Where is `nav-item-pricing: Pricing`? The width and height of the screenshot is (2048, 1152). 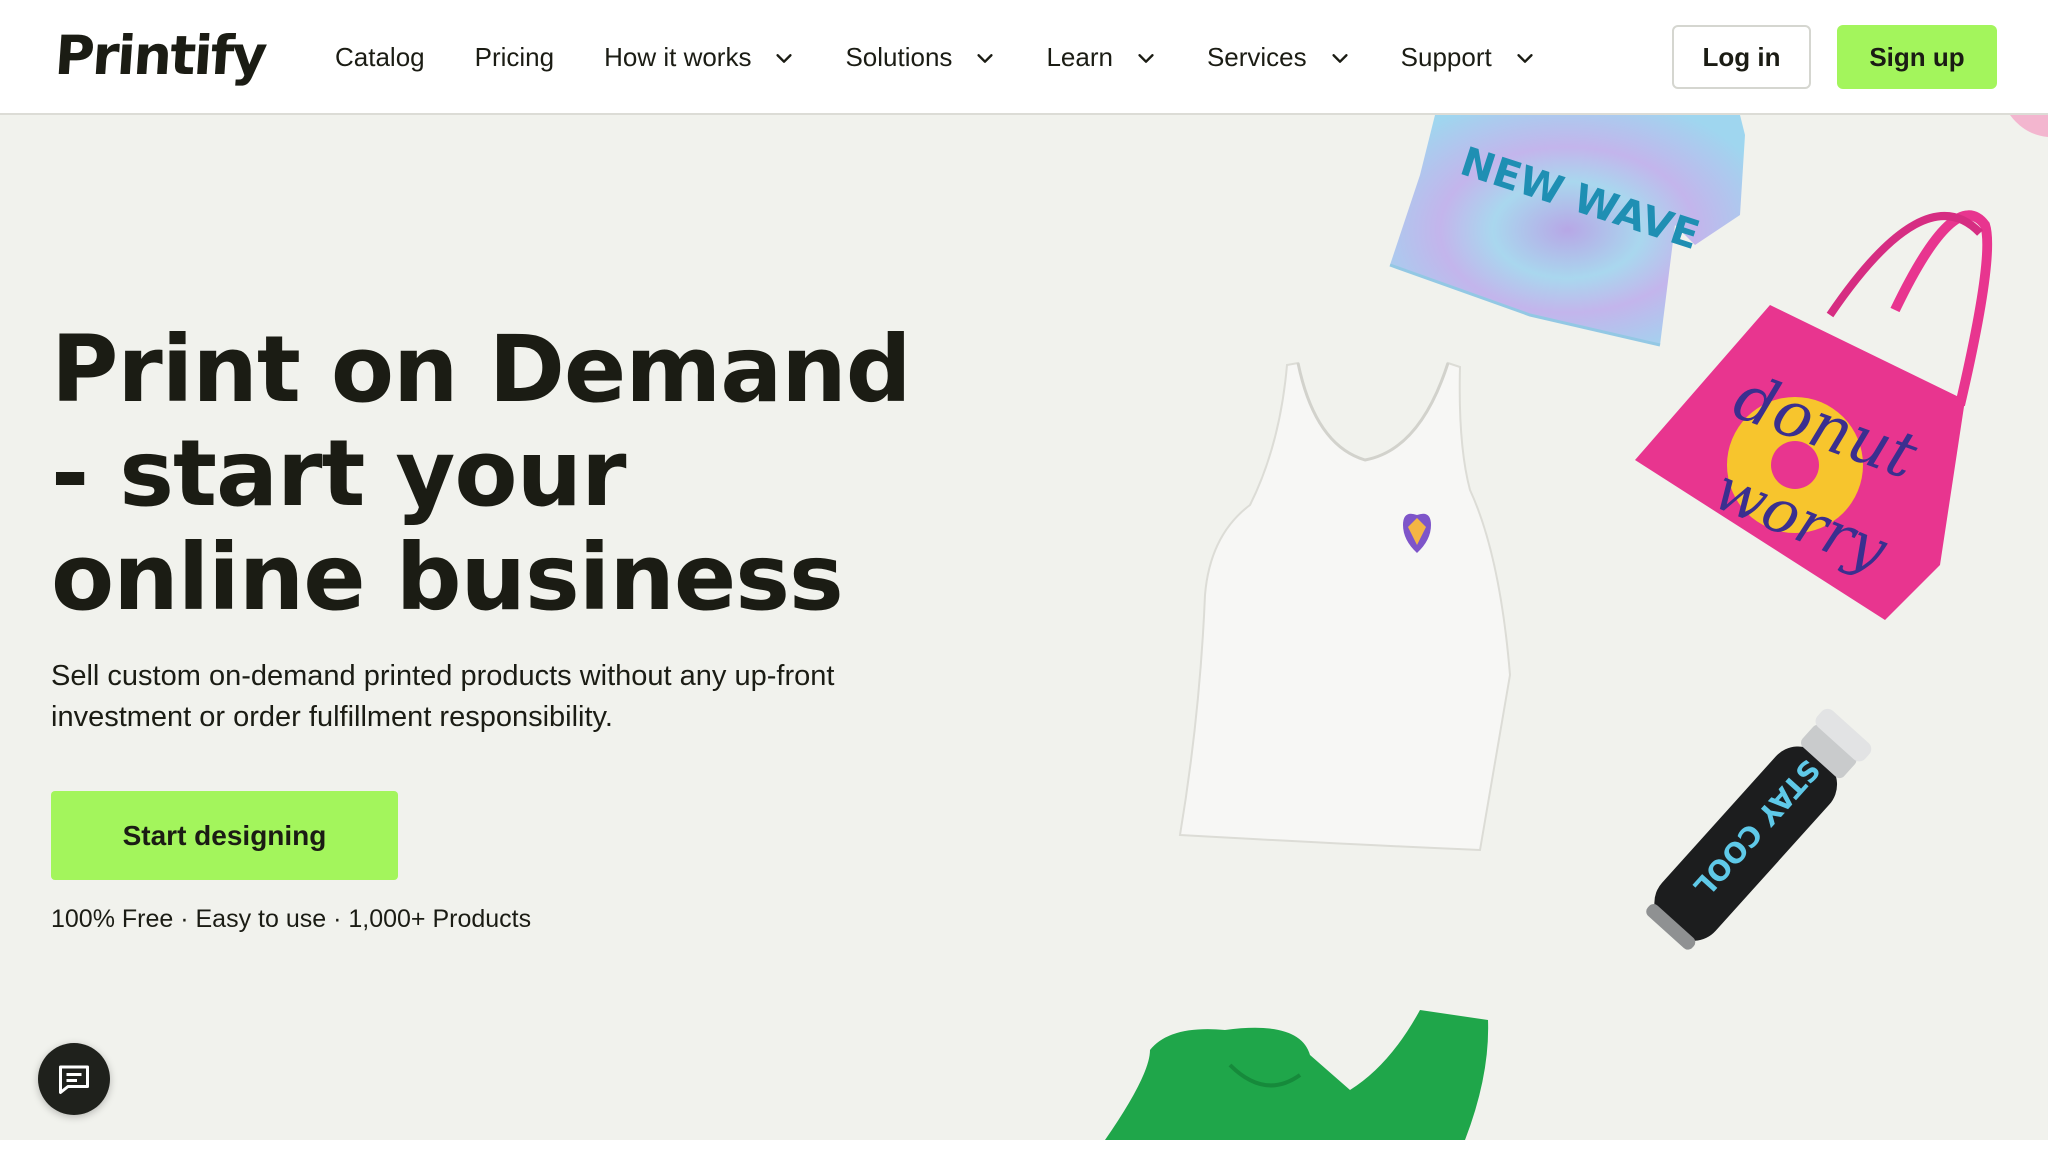
nav-item-pricing: Pricing is located at coordinates (514, 57).